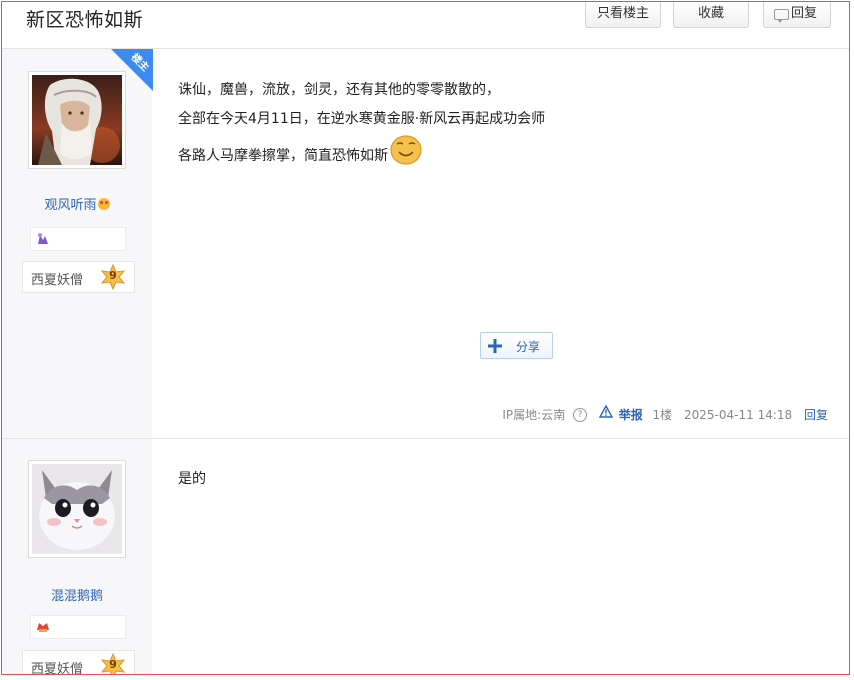 This screenshot has height=680, width=854. What do you see at coordinates (606, 411) in the screenshot?
I see `warning-icon` at bounding box center [606, 411].